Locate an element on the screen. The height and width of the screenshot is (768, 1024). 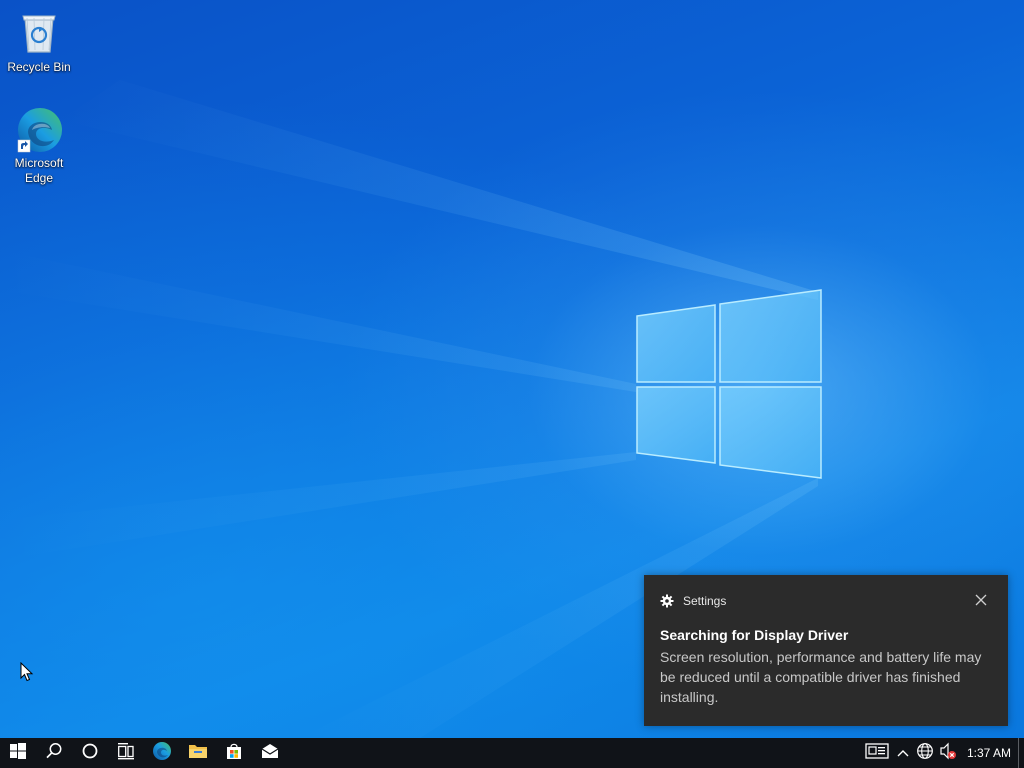
start-icon is located at coordinates (18, 753).